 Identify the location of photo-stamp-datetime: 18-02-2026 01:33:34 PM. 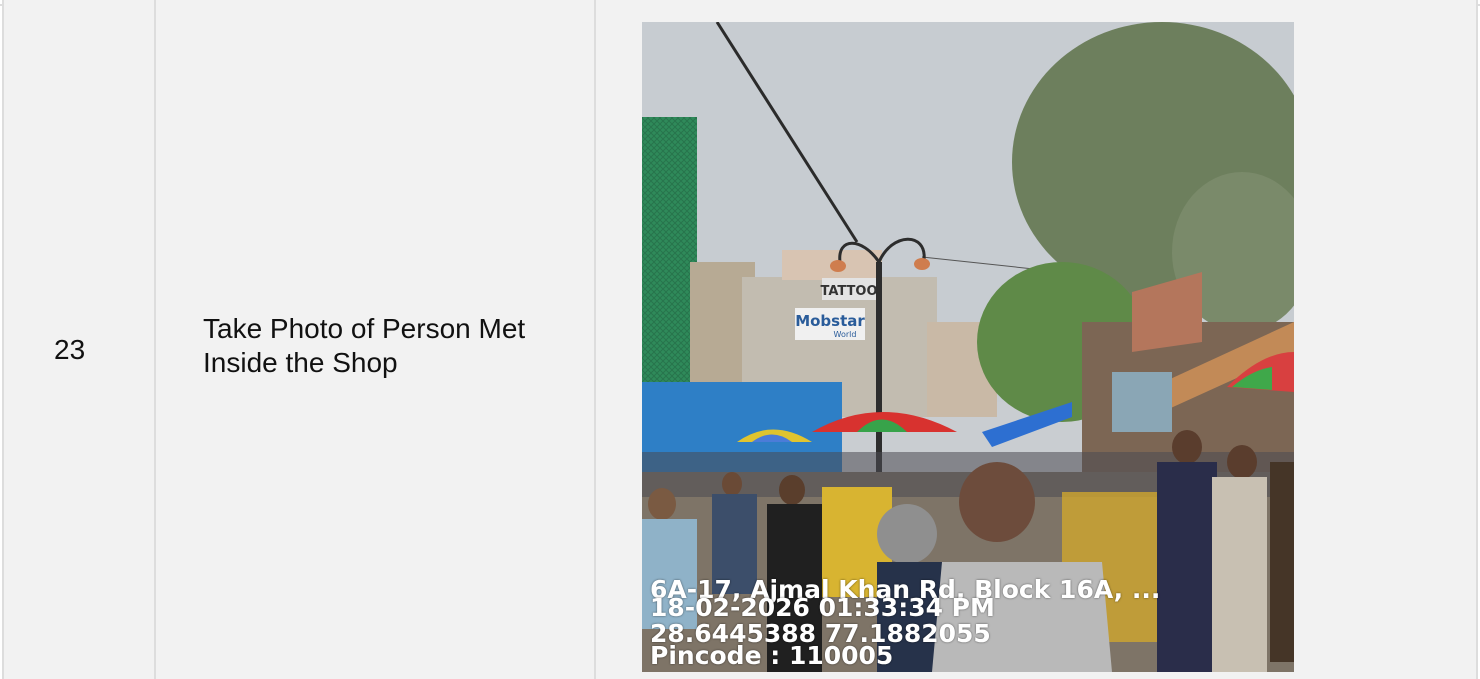
(822, 607).